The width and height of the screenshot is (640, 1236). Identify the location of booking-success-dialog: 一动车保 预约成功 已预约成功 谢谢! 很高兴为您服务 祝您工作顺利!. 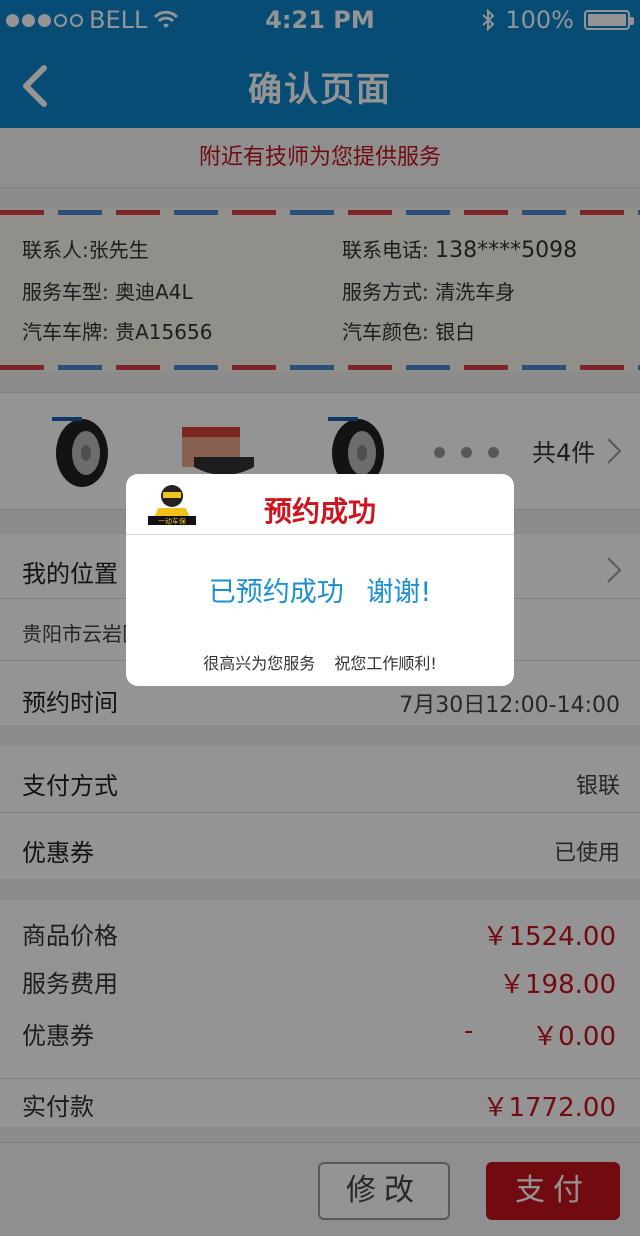
(320, 580).